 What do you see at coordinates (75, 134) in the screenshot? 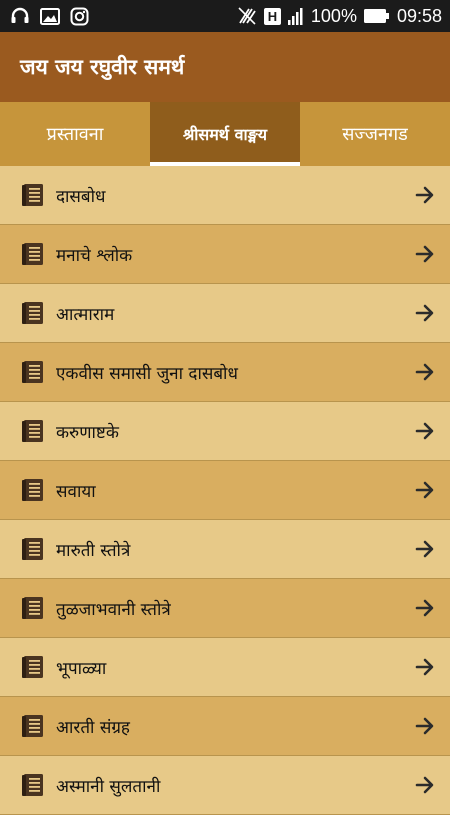
I see `tab-prastavana: प्रस्तावना` at bounding box center [75, 134].